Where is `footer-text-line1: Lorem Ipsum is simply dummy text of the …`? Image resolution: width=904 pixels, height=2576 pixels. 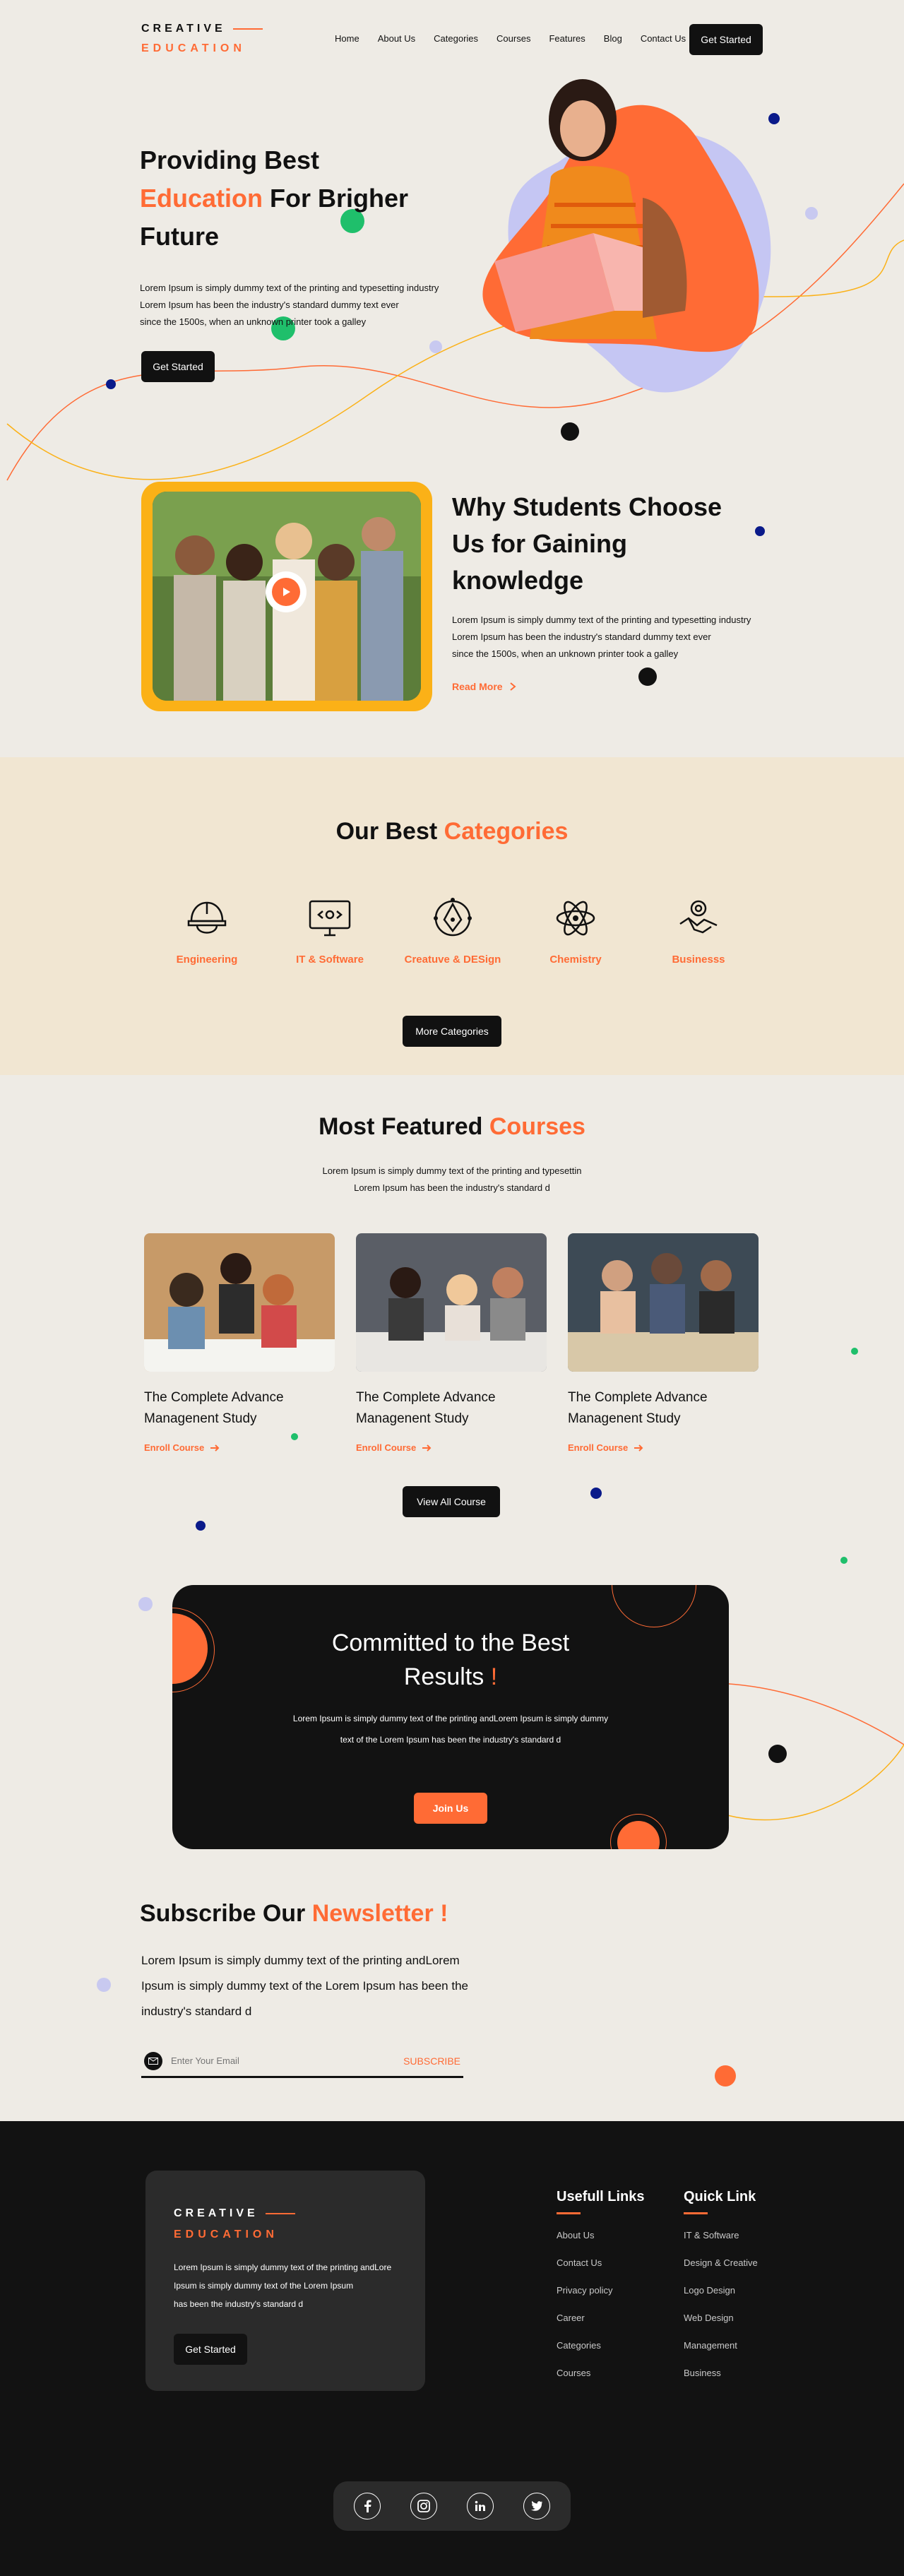 footer-text-line1: Lorem Ipsum is simply dummy text of the … is located at coordinates (283, 2267).